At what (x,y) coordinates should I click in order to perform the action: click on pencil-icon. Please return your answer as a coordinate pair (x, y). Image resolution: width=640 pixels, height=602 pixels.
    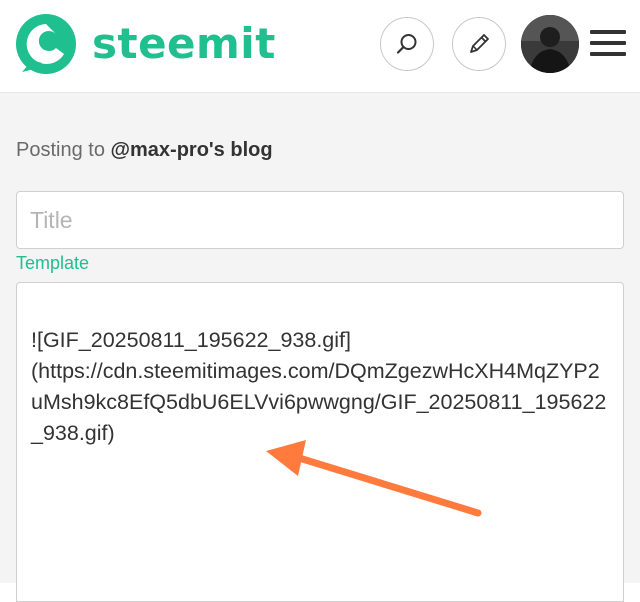
    Looking at the image, I should click on (479, 43).